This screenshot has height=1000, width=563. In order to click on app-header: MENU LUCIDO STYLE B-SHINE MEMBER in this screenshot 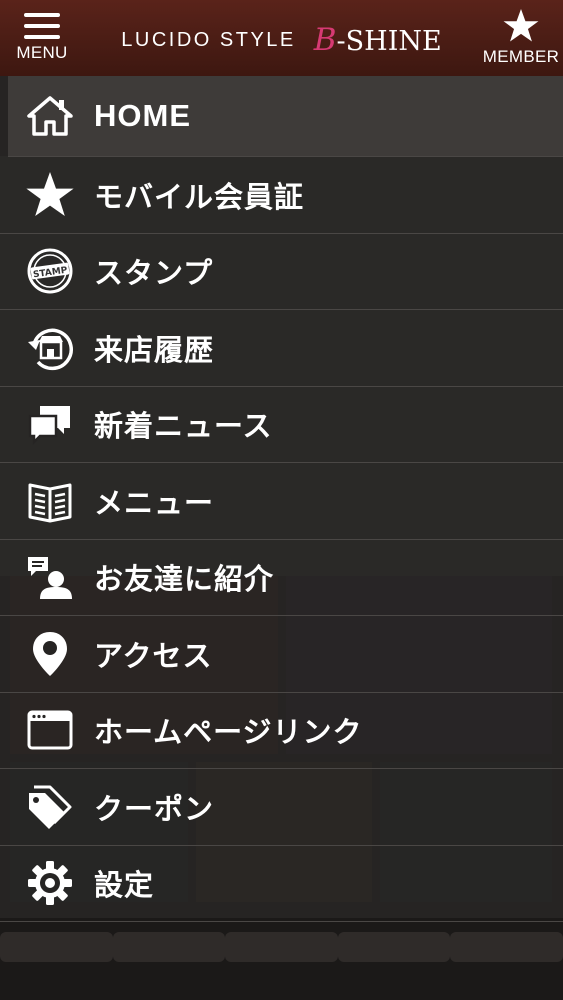, I will do `click(281, 38)`.